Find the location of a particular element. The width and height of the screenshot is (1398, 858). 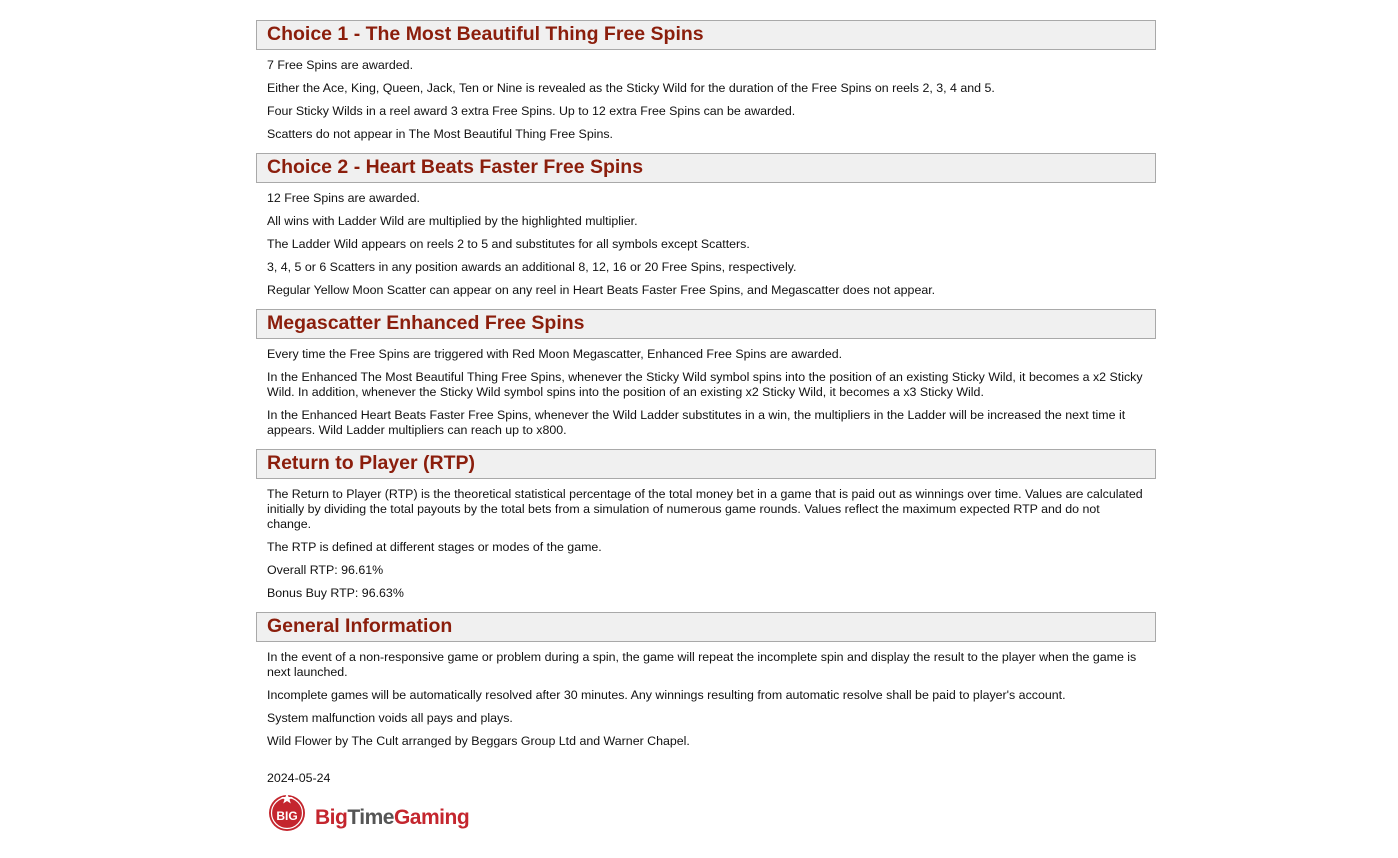

footer: 2024-05-24 BIG BigTimeGaming is located at coordinates (706, 795).